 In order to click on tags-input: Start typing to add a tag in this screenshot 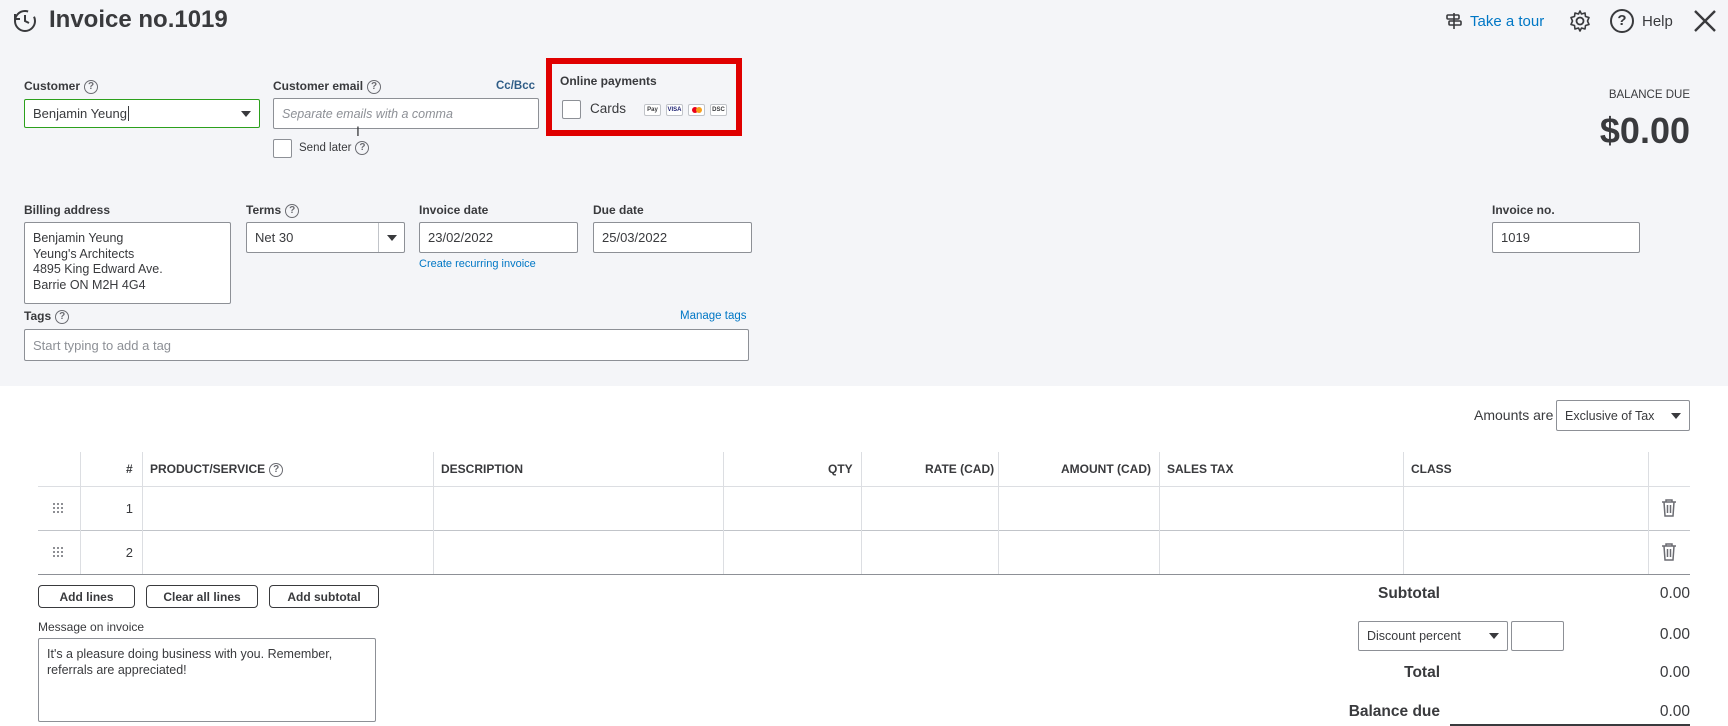, I will do `click(386, 345)`.